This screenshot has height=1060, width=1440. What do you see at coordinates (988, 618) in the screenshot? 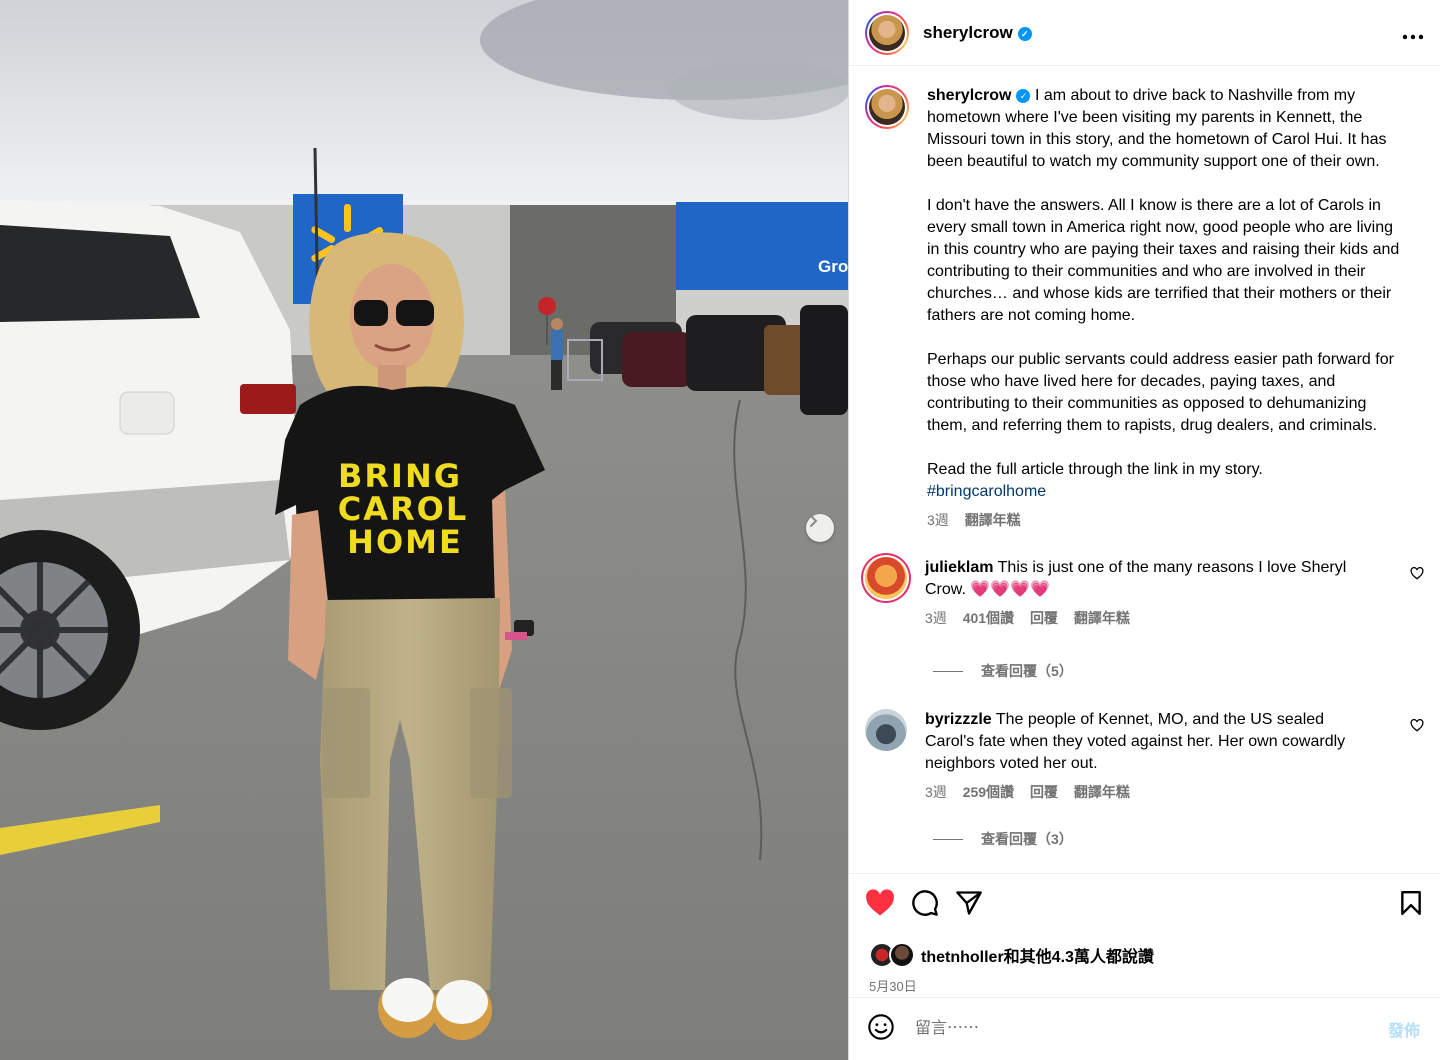
I see `comment-likes-count: 401個讚` at bounding box center [988, 618].